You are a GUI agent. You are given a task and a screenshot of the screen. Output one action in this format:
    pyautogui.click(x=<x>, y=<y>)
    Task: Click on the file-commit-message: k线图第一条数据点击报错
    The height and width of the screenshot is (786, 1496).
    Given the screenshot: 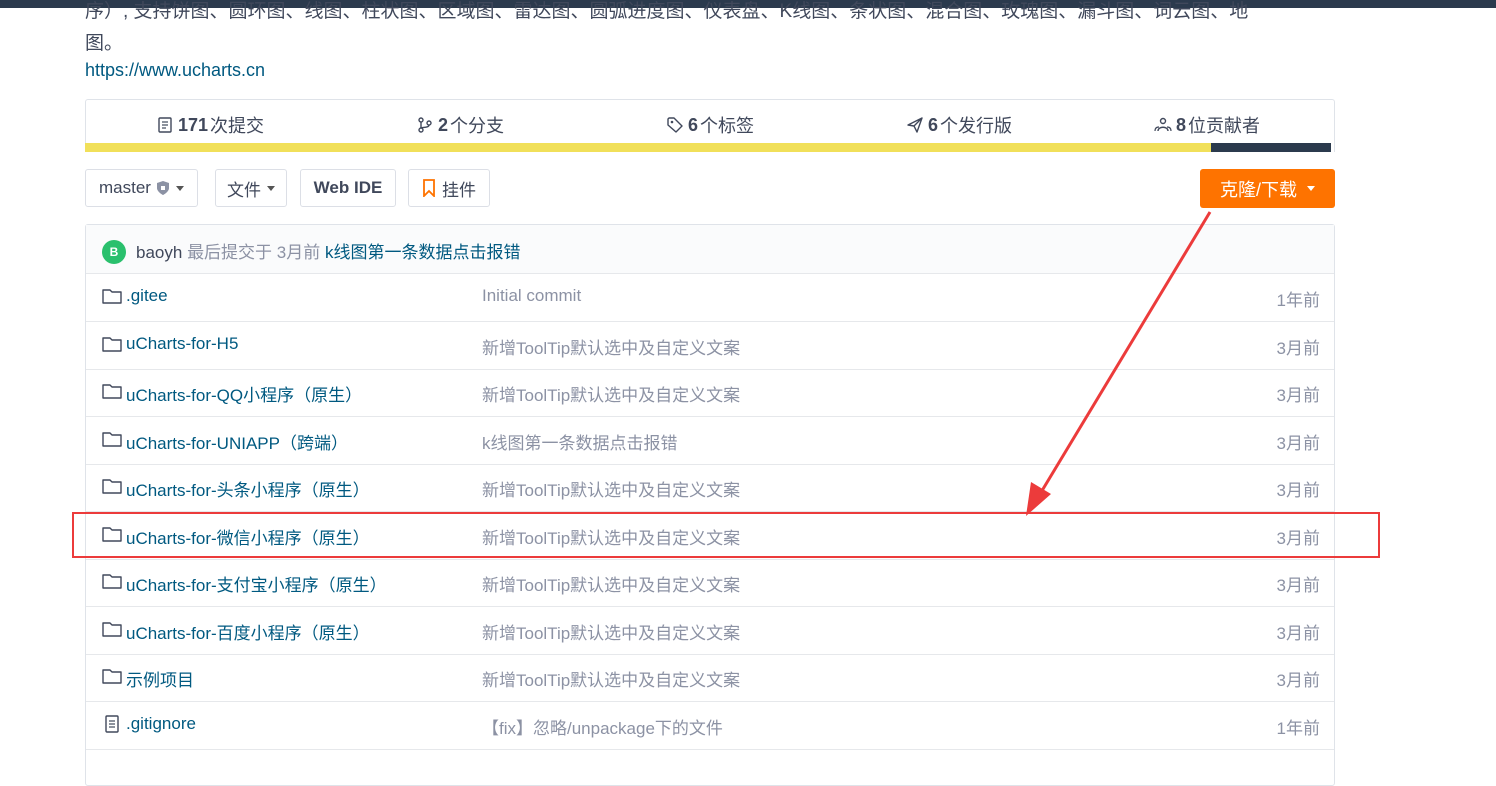 What is the action you would take?
    pyautogui.click(x=580, y=441)
    